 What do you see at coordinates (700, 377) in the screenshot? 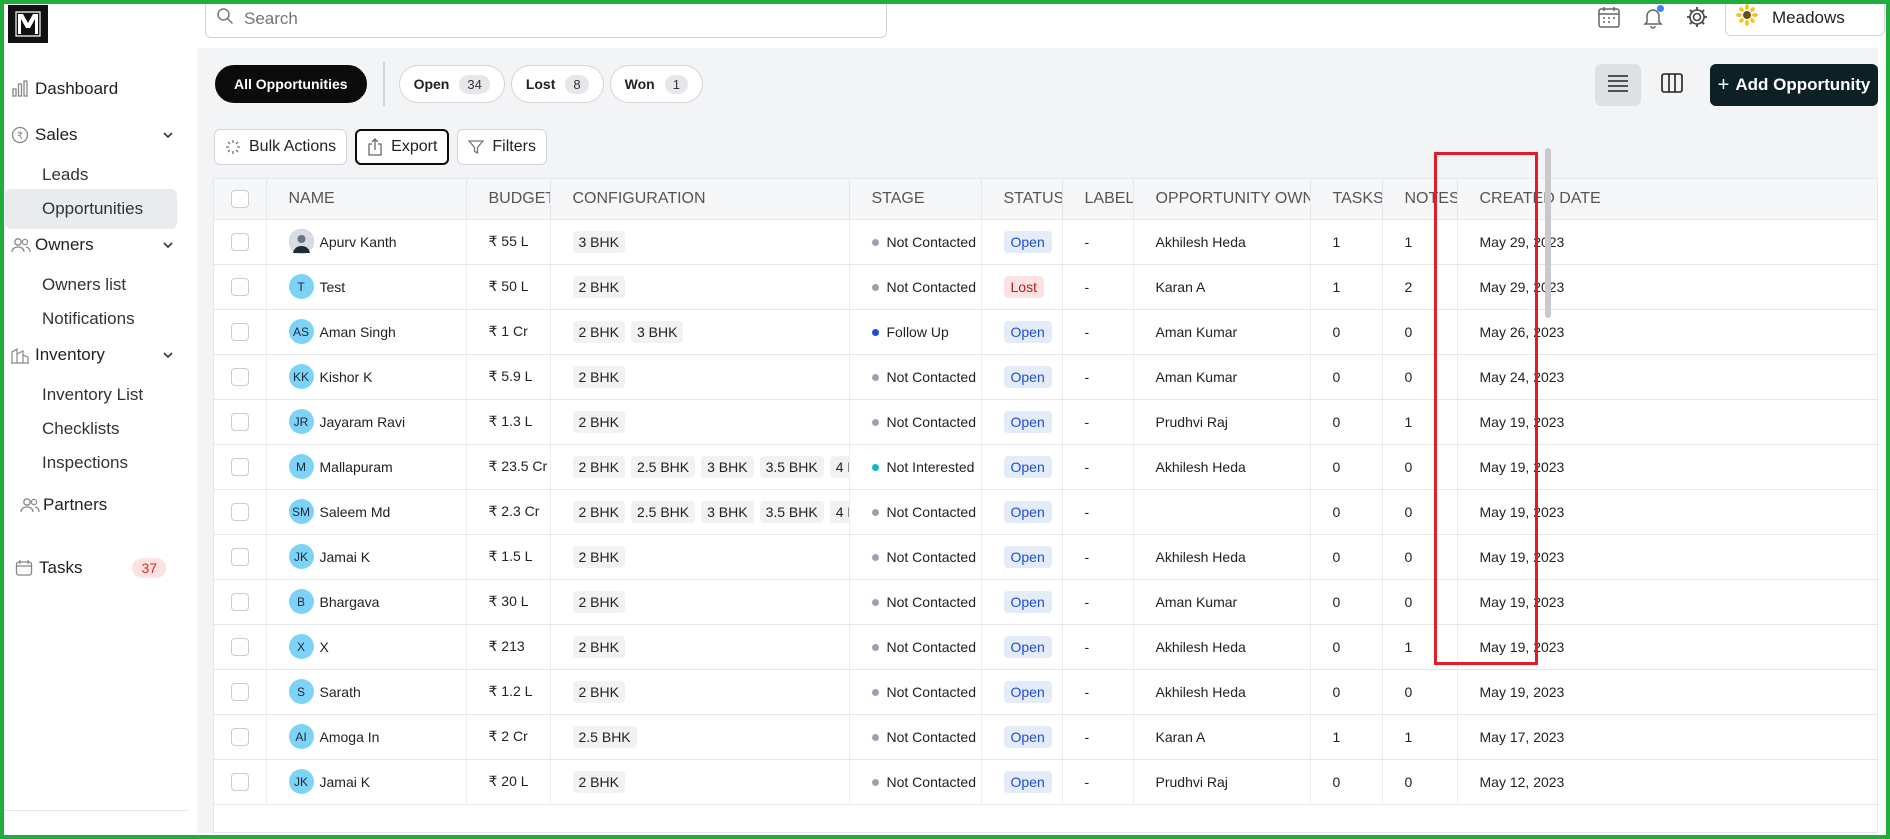
I see `configuration-cell: 2 BHK` at bounding box center [700, 377].